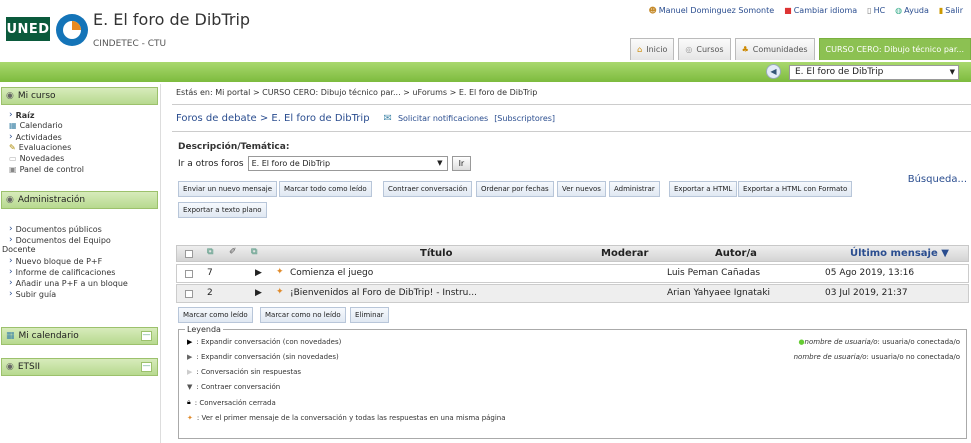 The width and height of the screenshot is (971, 443). What do you see at coordinates (347, 163) in the screenshot?
I see `goto-forum-select: E. El foro de DibTrip ▼` at bounding box center [347, 163].